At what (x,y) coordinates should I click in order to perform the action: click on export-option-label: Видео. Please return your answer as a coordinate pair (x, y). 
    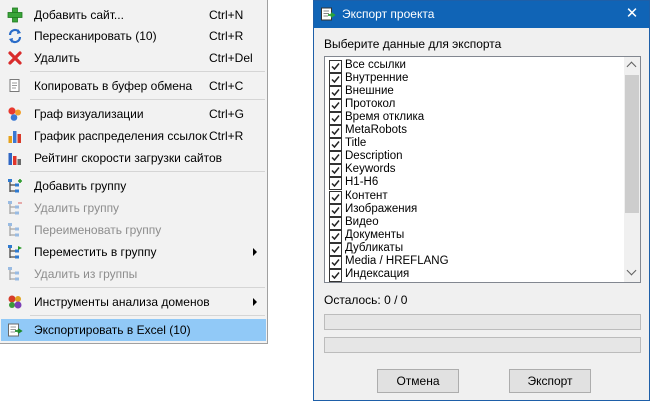
    Looking at the image, I should click on (362, 221).